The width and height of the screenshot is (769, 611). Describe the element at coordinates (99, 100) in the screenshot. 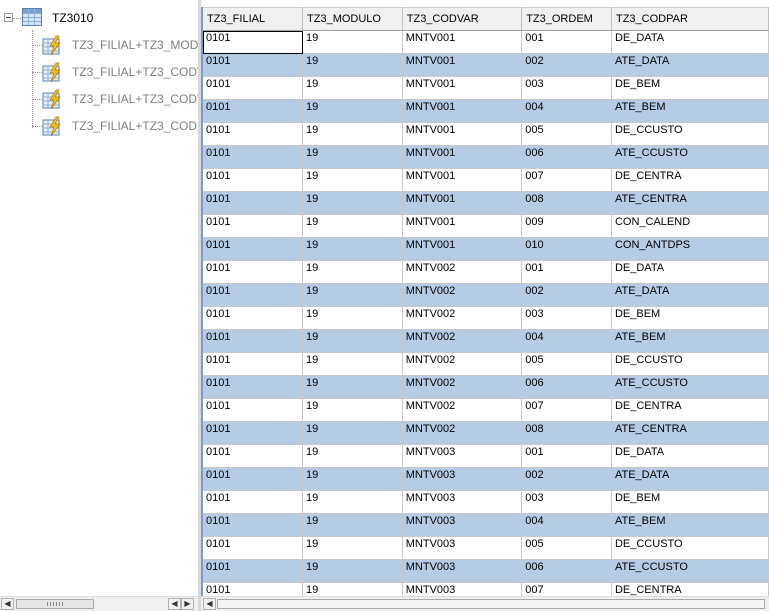

I see `tree-item-index: TZ3_FILIAL+TZ3_CODVAR` at that location.